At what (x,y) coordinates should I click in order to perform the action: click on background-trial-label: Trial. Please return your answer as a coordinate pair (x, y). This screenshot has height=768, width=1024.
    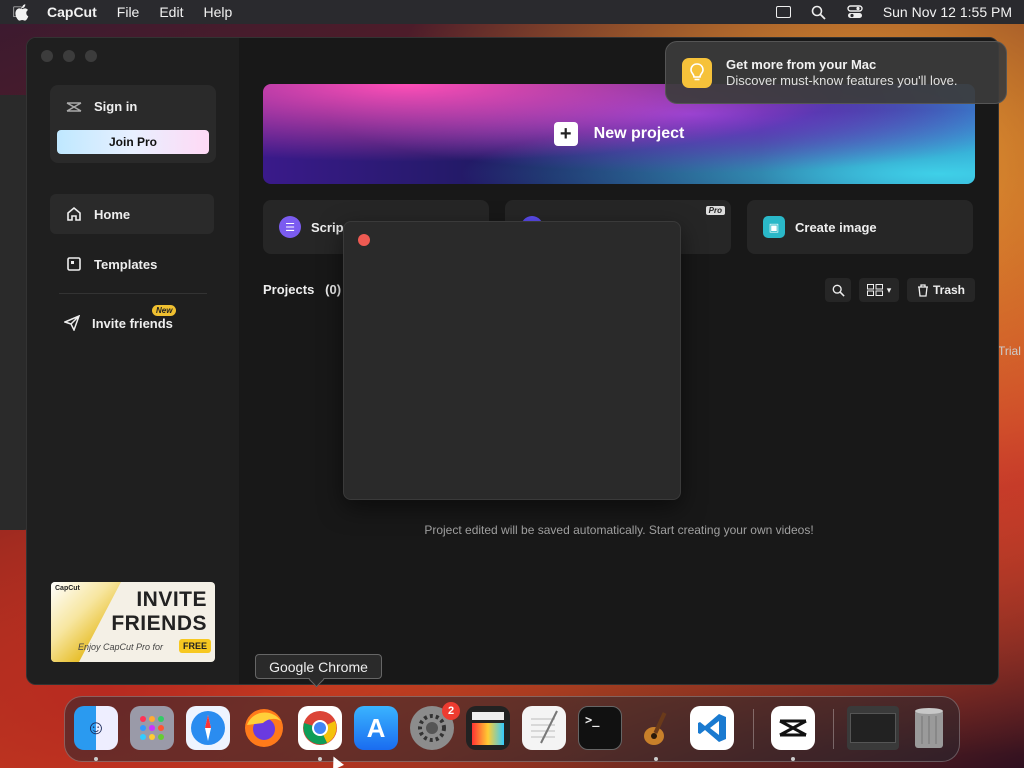
    Looking at the image, I should click on (1009, 351).